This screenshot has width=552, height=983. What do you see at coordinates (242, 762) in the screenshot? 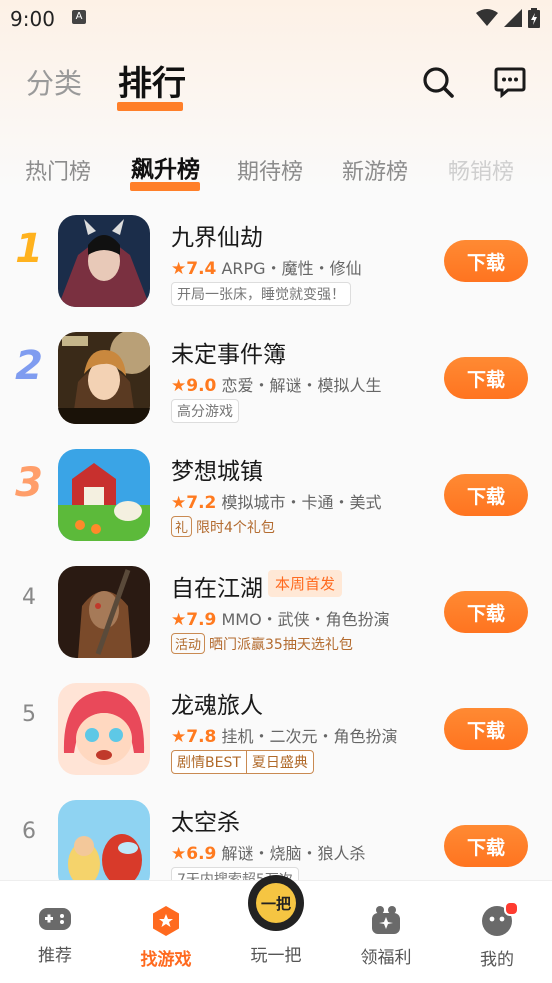
I see `game-tag: 剧情BEST 夏日盛典` at bounding box center [242, 762].